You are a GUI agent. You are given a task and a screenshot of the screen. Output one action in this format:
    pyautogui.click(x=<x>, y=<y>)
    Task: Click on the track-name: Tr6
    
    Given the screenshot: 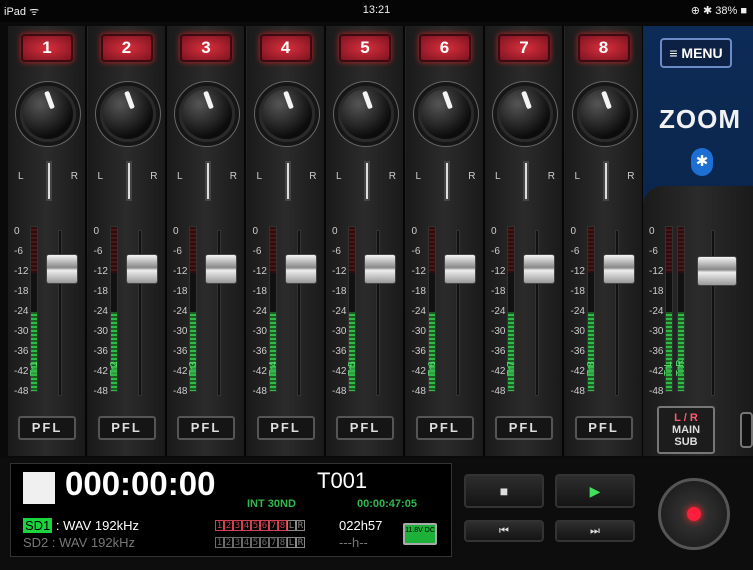 What is the action you would take?
    pyautogui.click(x=432, y=368)
    